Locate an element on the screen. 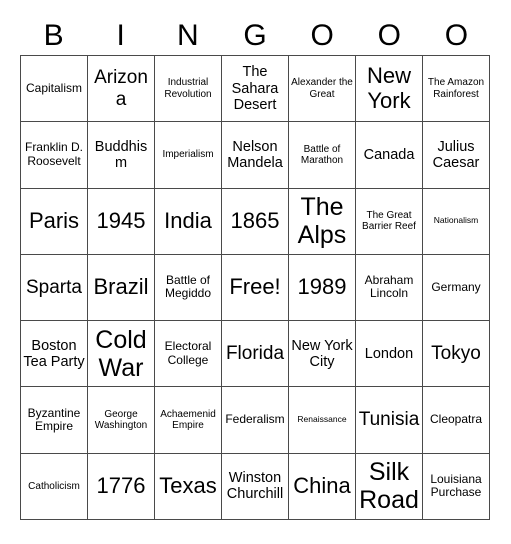  bingo-cell-label: 1945 is located at coordinates (121, 220).